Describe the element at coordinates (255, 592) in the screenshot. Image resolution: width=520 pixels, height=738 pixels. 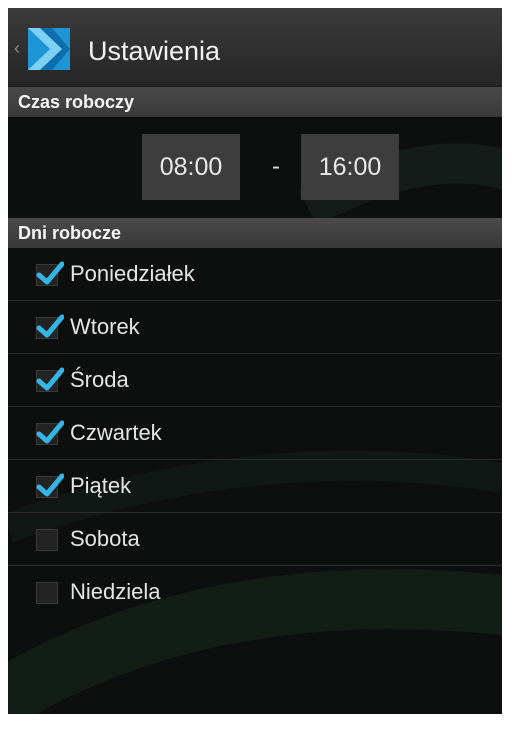
I see `day-row-sunday: Niedziela` at that location.